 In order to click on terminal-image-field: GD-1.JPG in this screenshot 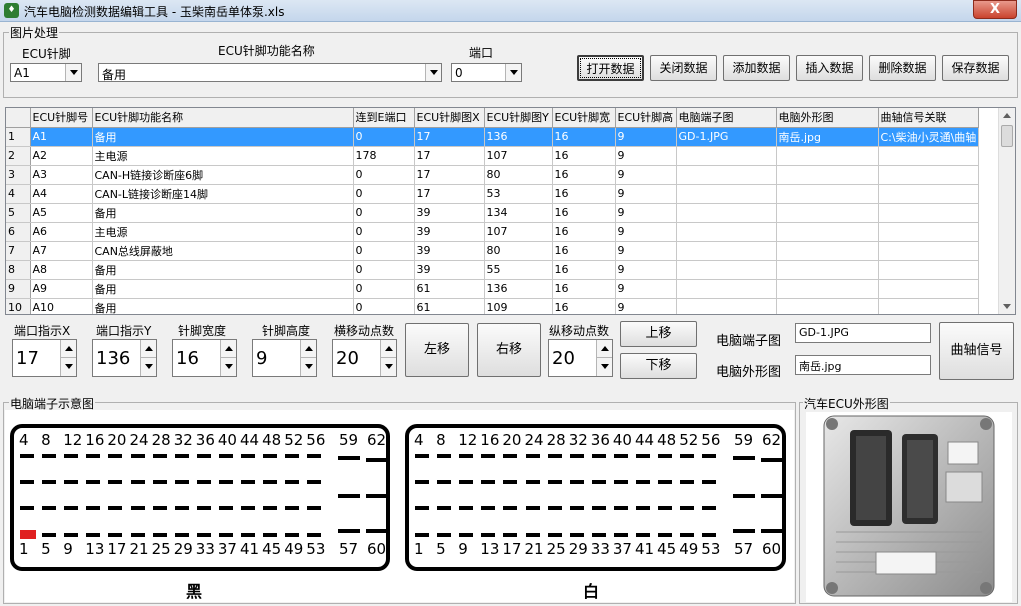, I will do `click(863, 333)`.